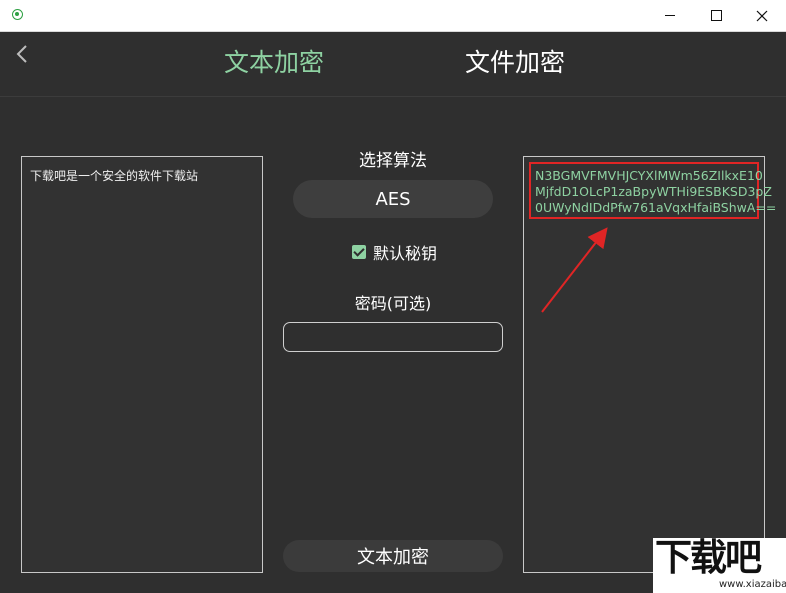 Image resolution: width=786 pixels, height=593 pixels. What do you see at coordinates (359, 252) in the screenshot?
I see `checkbox-checked-icon` at bounding box center [359, 252].